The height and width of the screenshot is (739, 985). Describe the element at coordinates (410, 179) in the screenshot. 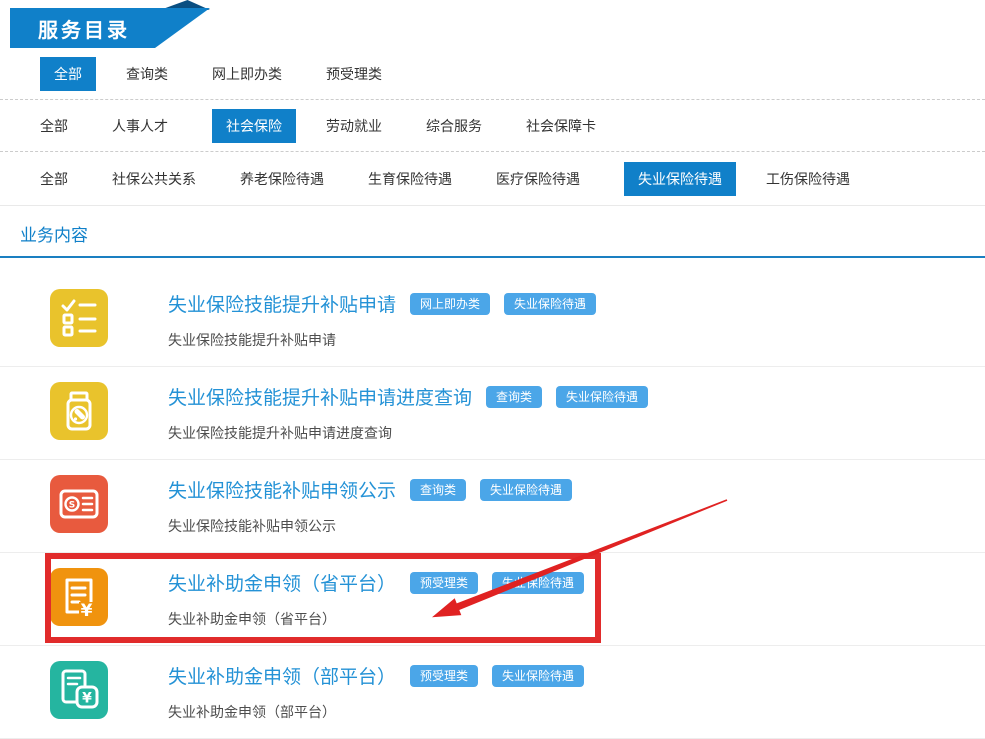

I see `filter-cat-maternity: 生育保险待遇` at that location.